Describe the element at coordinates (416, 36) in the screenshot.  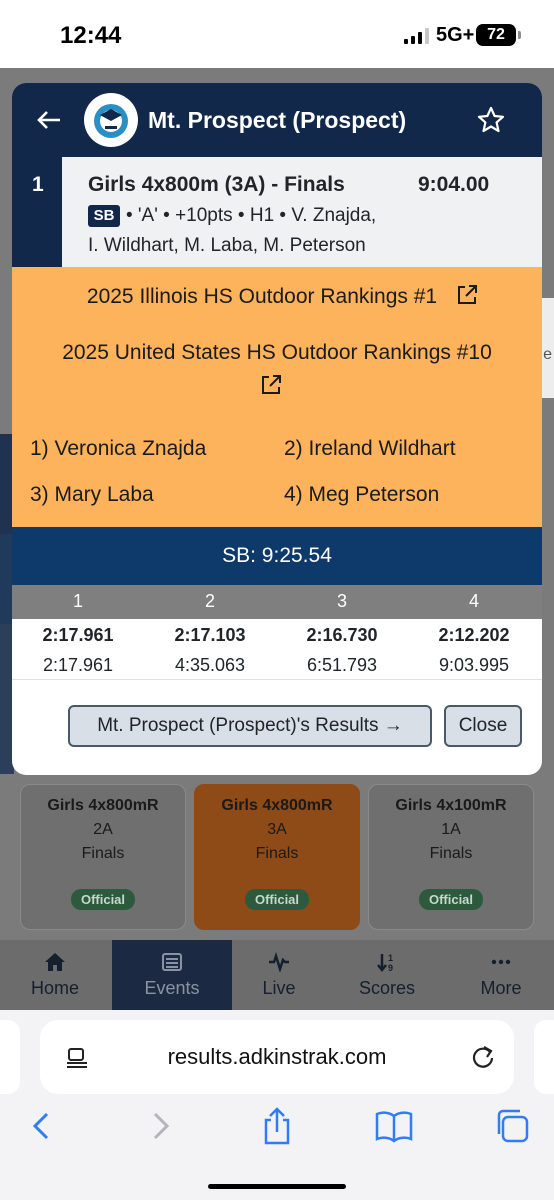
I see `signal-icon` at that location.